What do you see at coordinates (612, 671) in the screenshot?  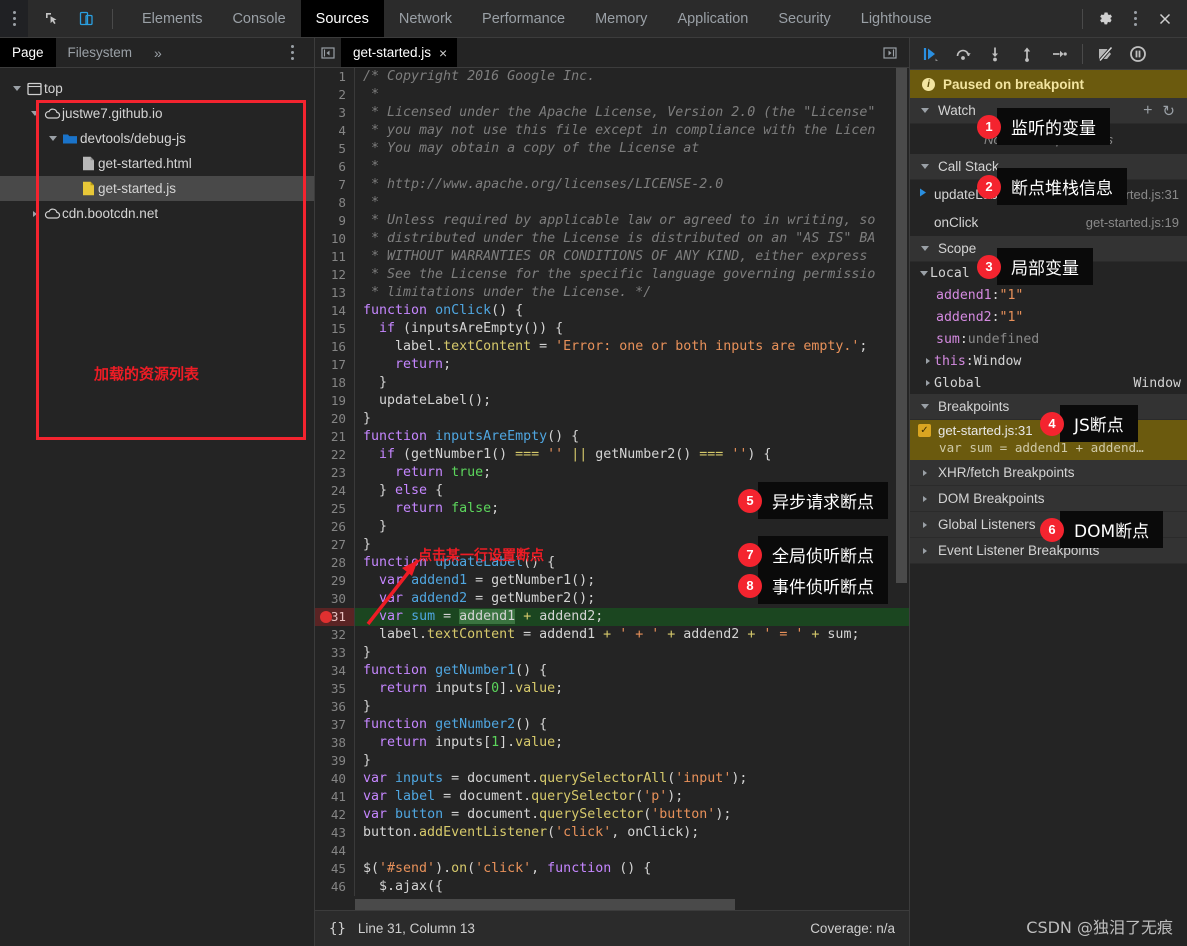 I see `code-line: 34 function getNumber1() {` at bounding box center [612, 671].